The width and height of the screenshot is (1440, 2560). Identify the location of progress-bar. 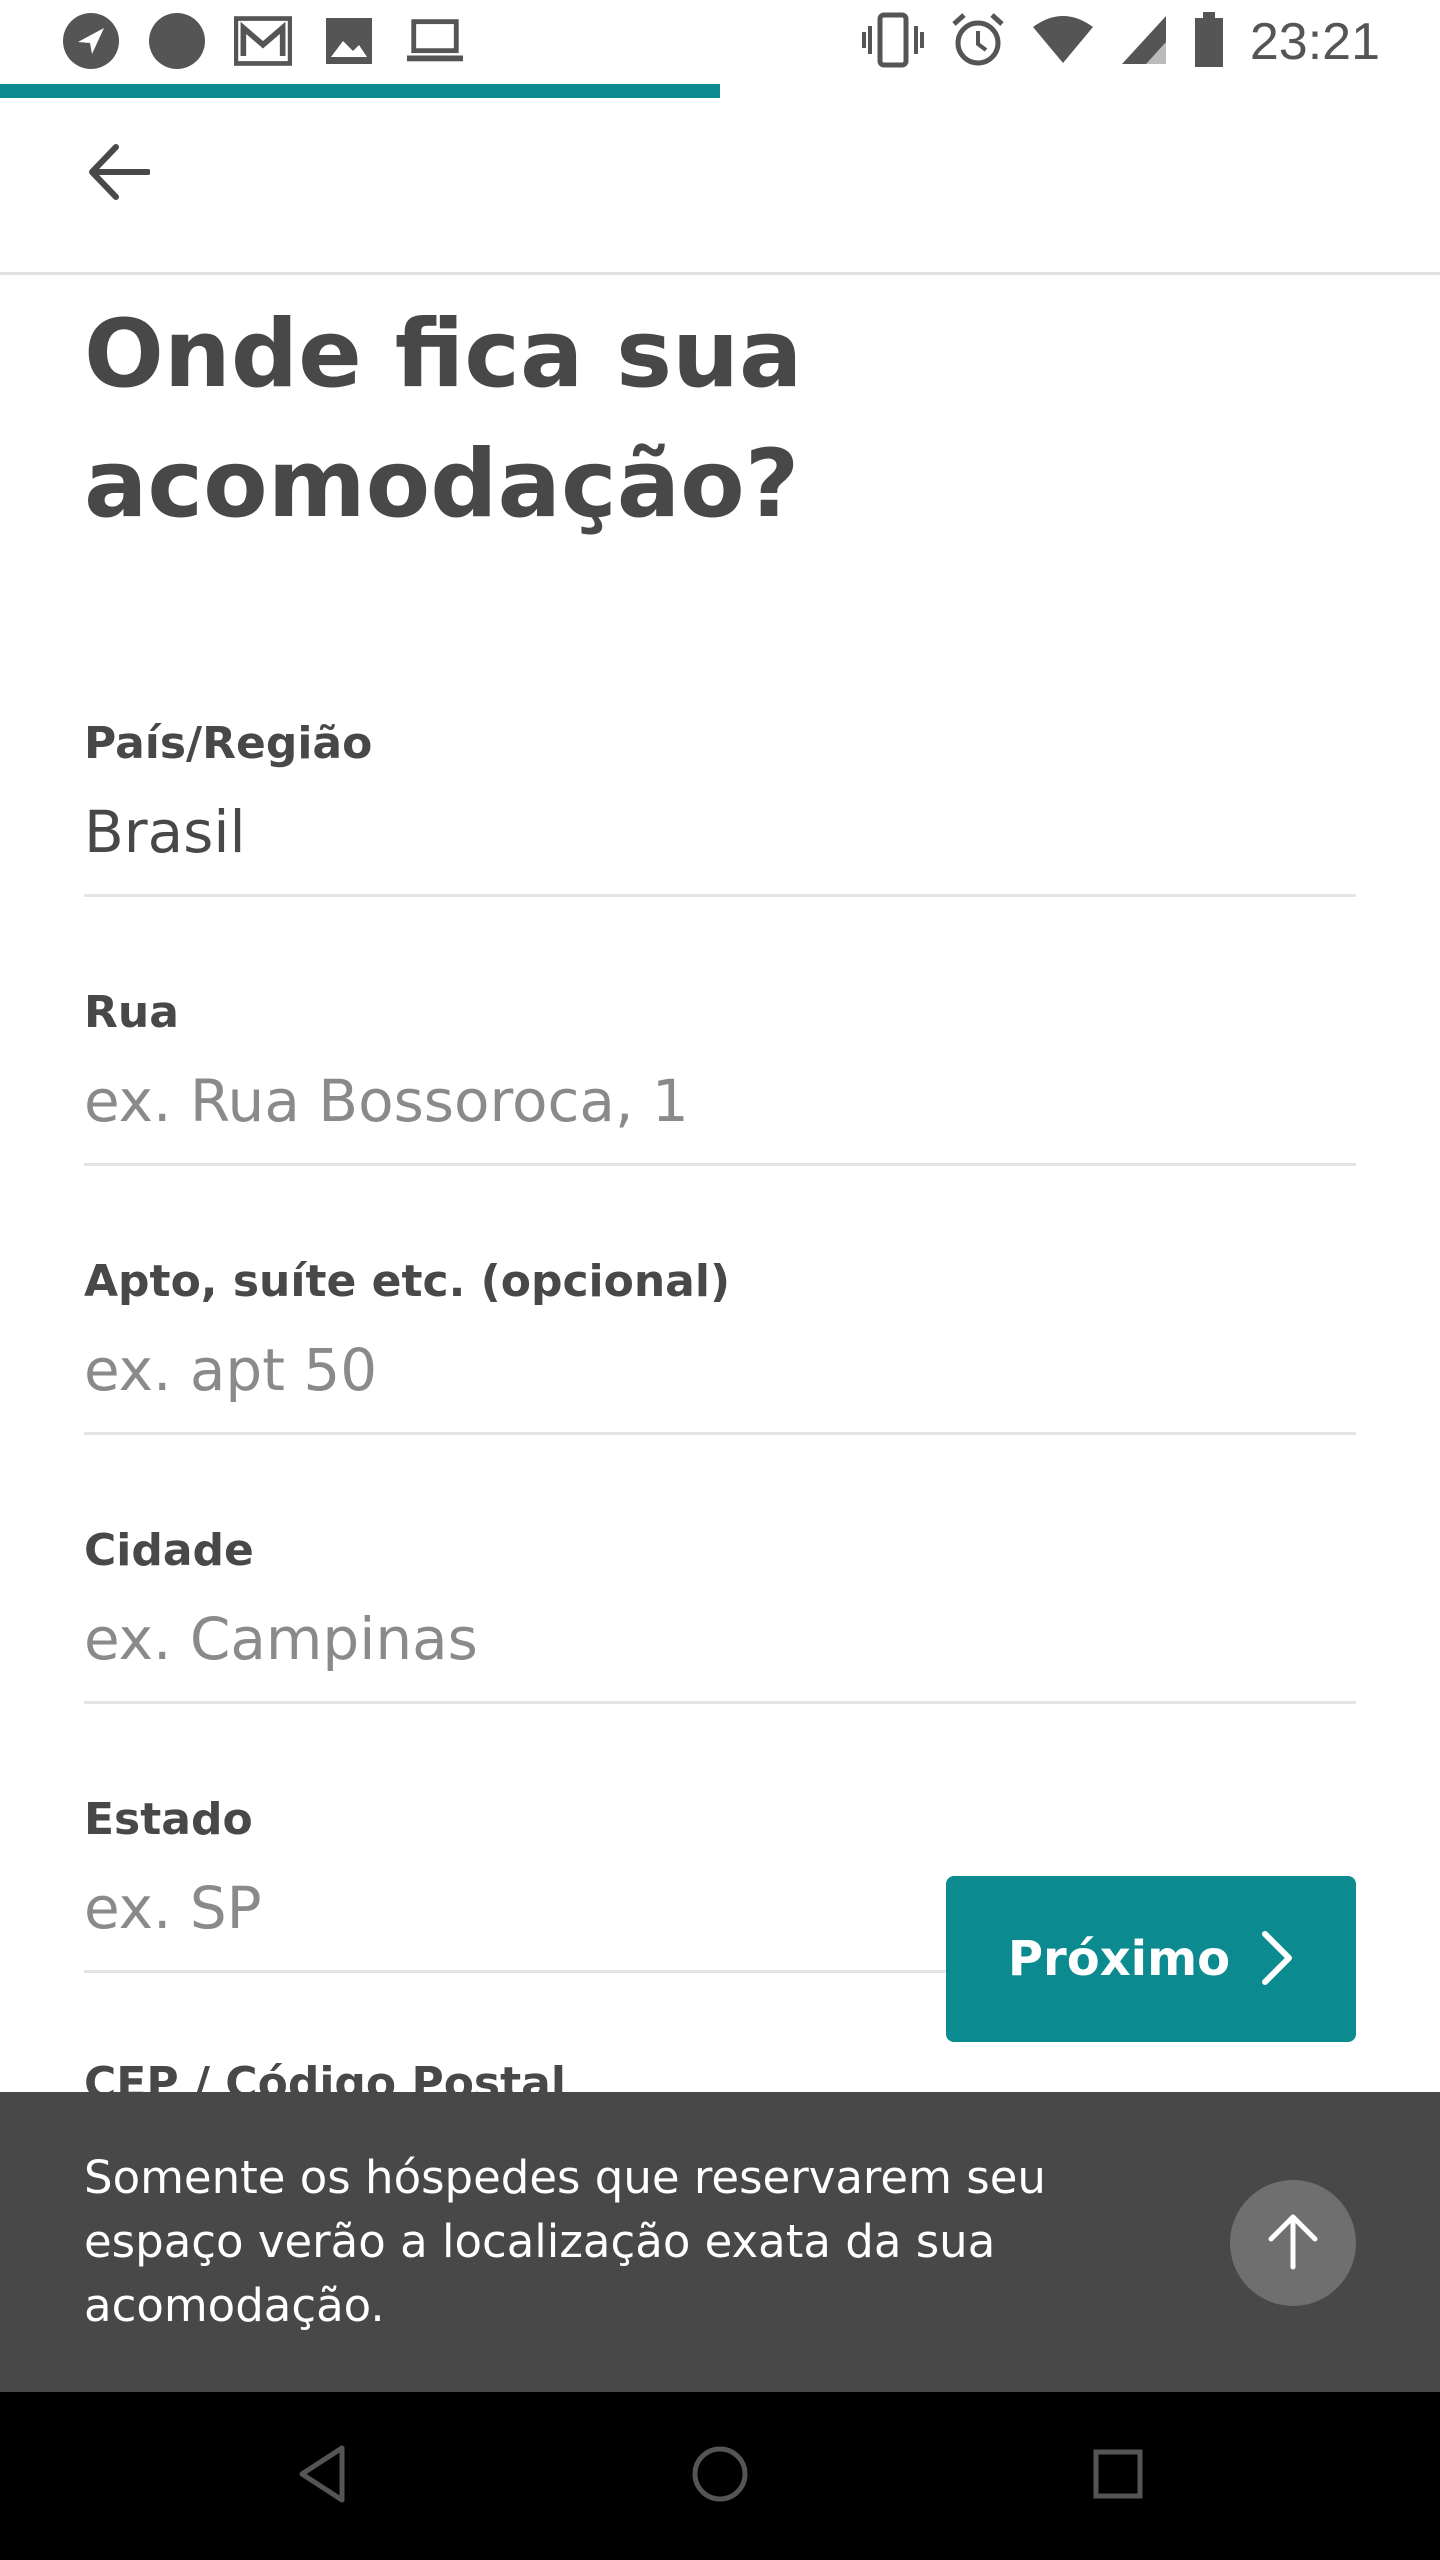
(360, 91).